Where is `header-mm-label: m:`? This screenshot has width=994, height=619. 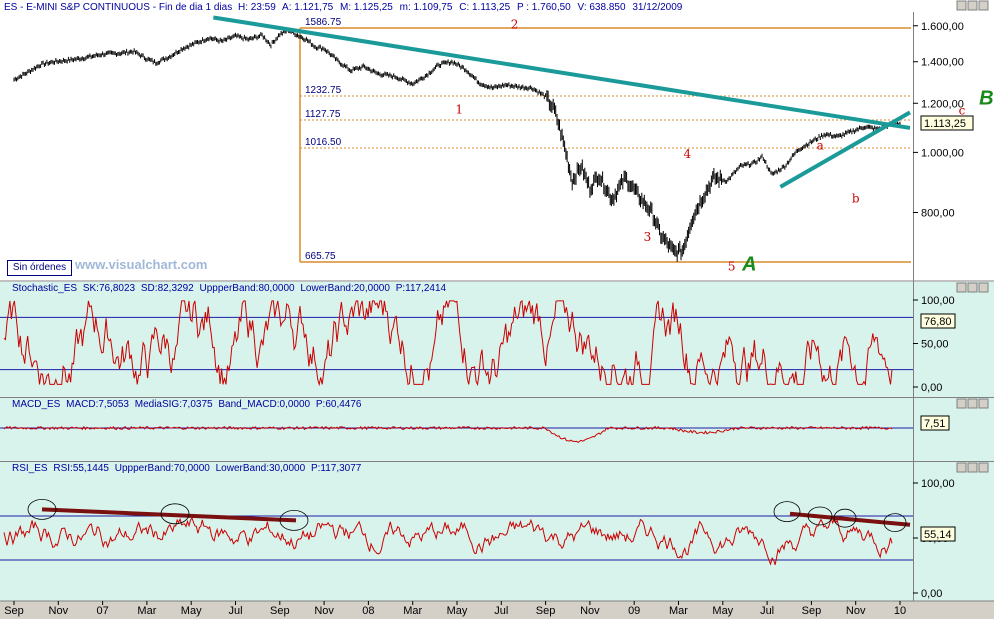 header-mm-label: m: is located at coordinates (405, 7).